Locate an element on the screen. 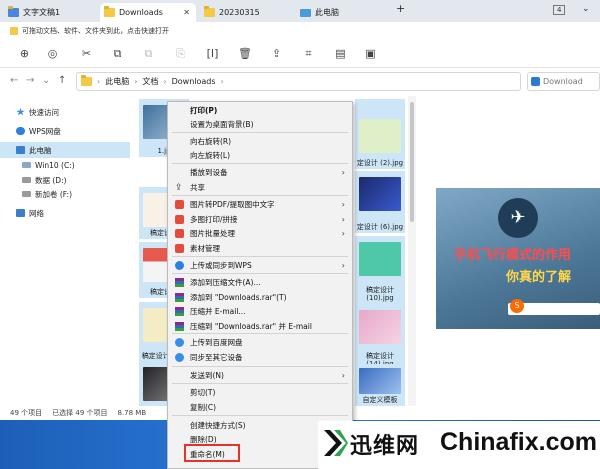 This screenshot has height=469, width=600. menu-item: 图片转PDF/提取图中文字 › is located at coordinates (260, 204).